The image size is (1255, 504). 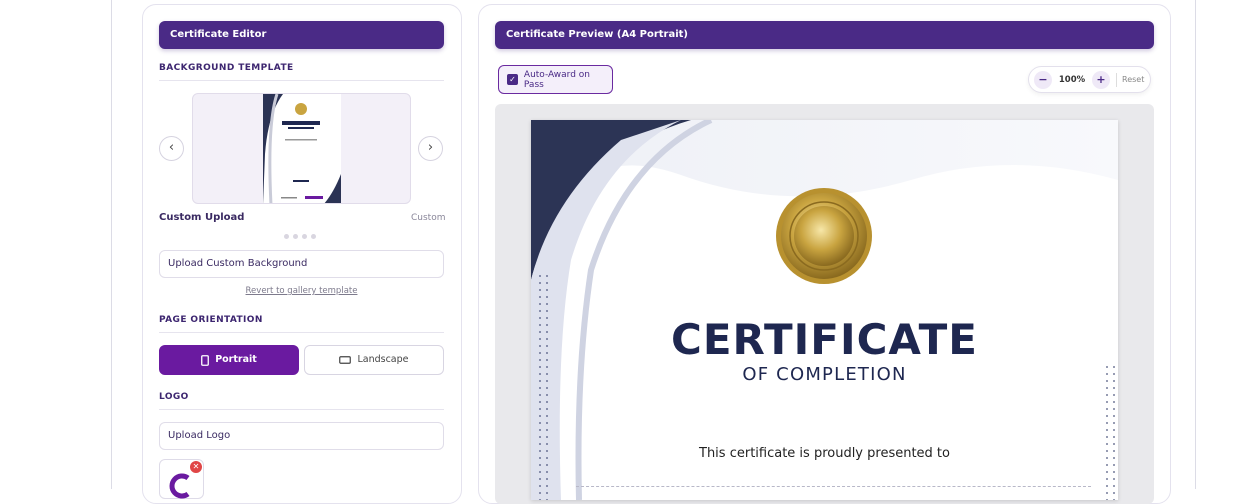 I want to click on template-thumbnail, so click(x=301, y=148).